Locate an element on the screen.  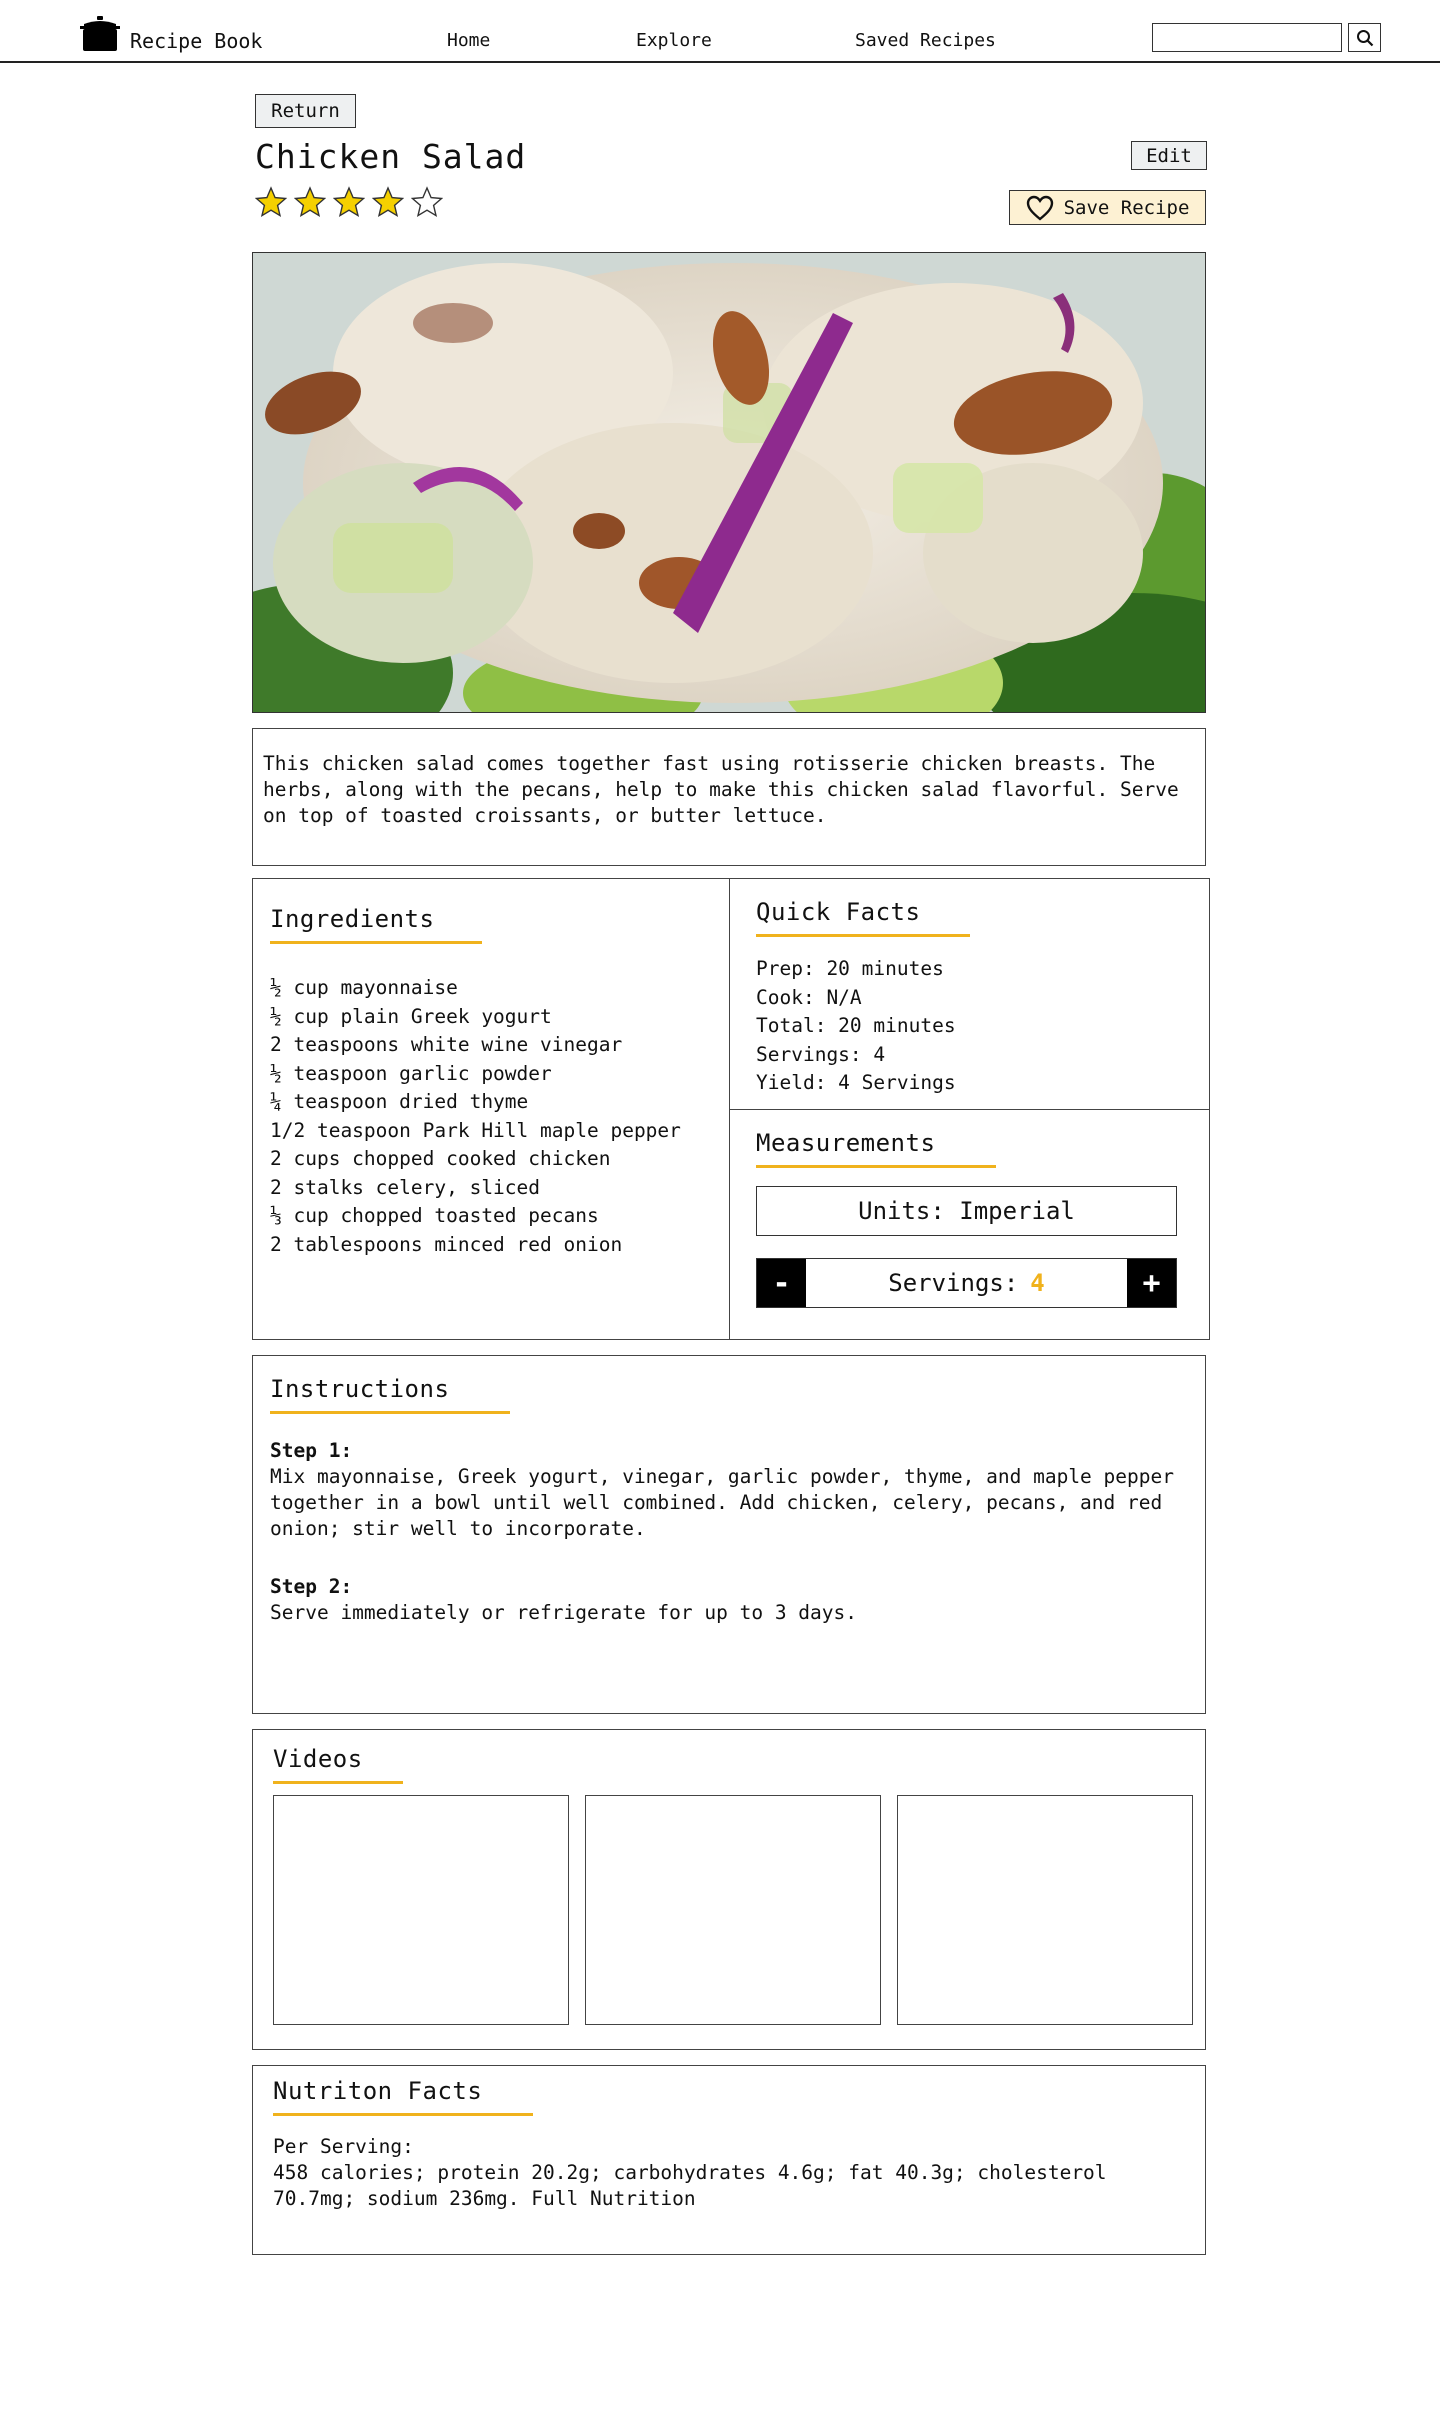
ingredient-item: ½ cup mayonnaise is located at coordinates (364, 987).